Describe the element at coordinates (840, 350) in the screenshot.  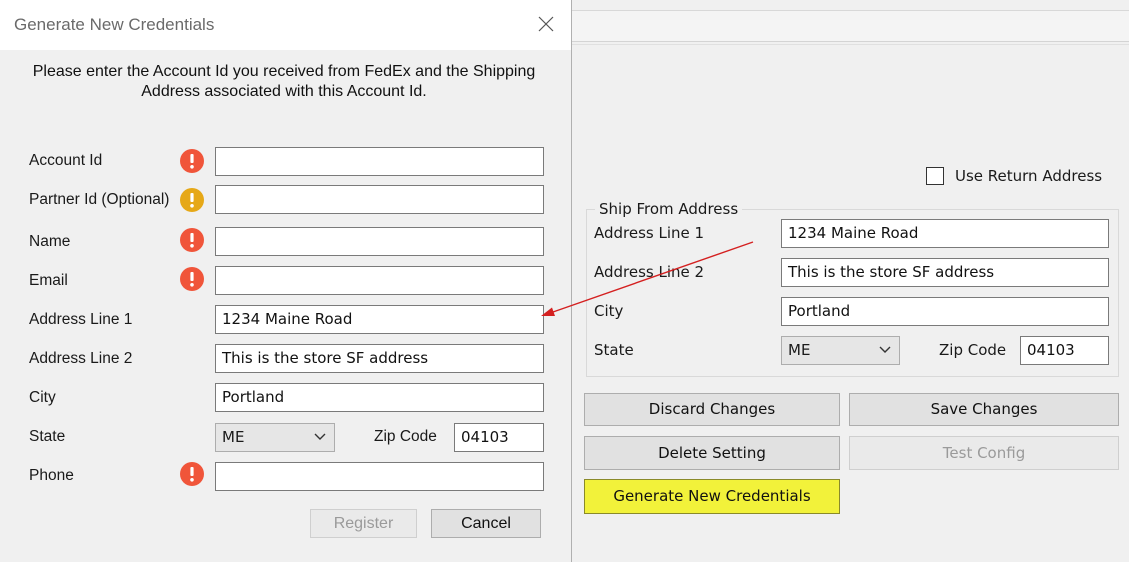
I see `ship-from-state-select: ME` at that location.